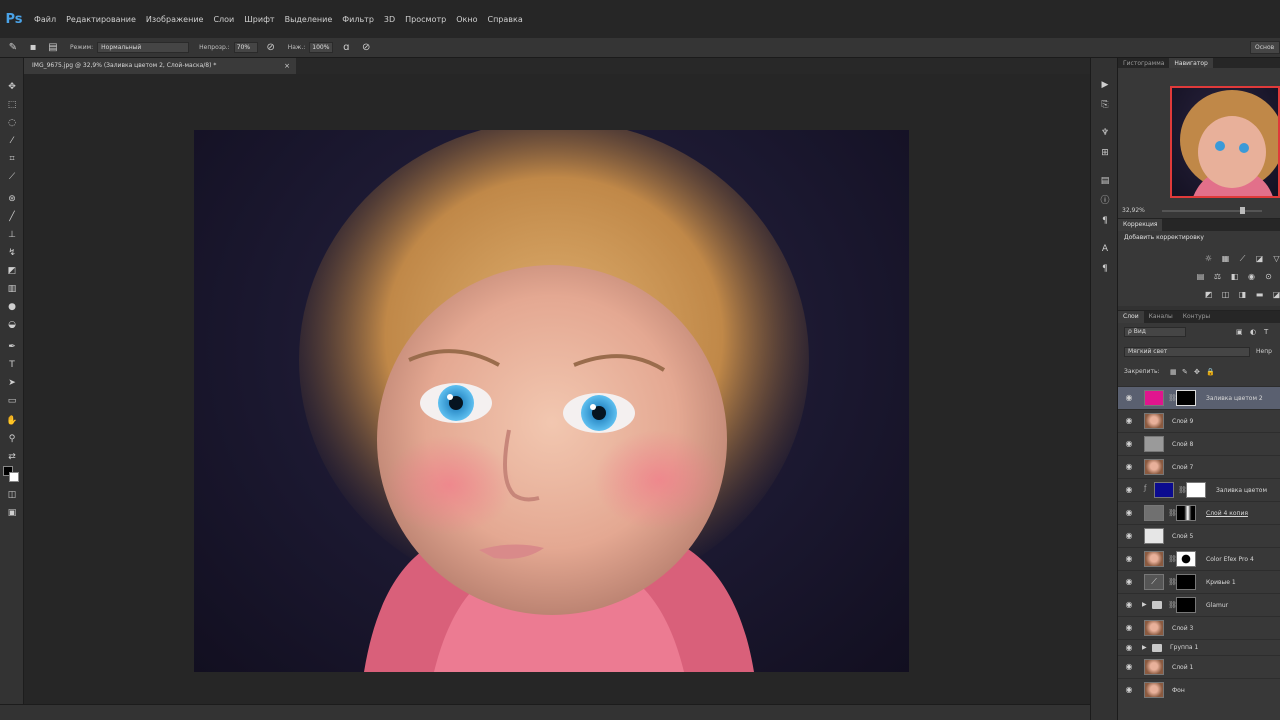 This screenshot has width=1280, height=720. What do you see at coordinates (1173, 372) in the screenshot?
I see `lock-transparent-icon: ▦` at bounding box center [1173, 372].